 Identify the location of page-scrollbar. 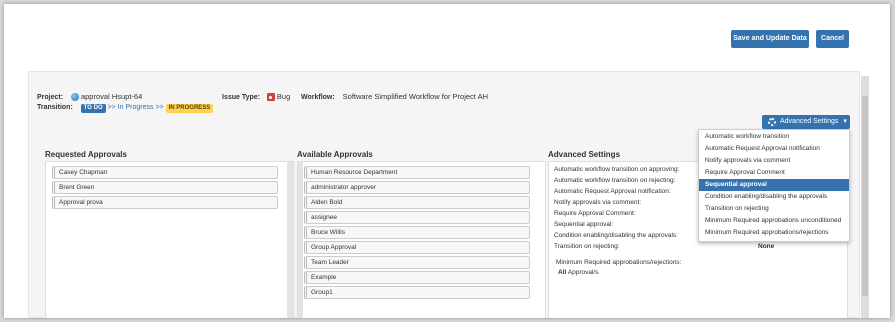
(865, 197).